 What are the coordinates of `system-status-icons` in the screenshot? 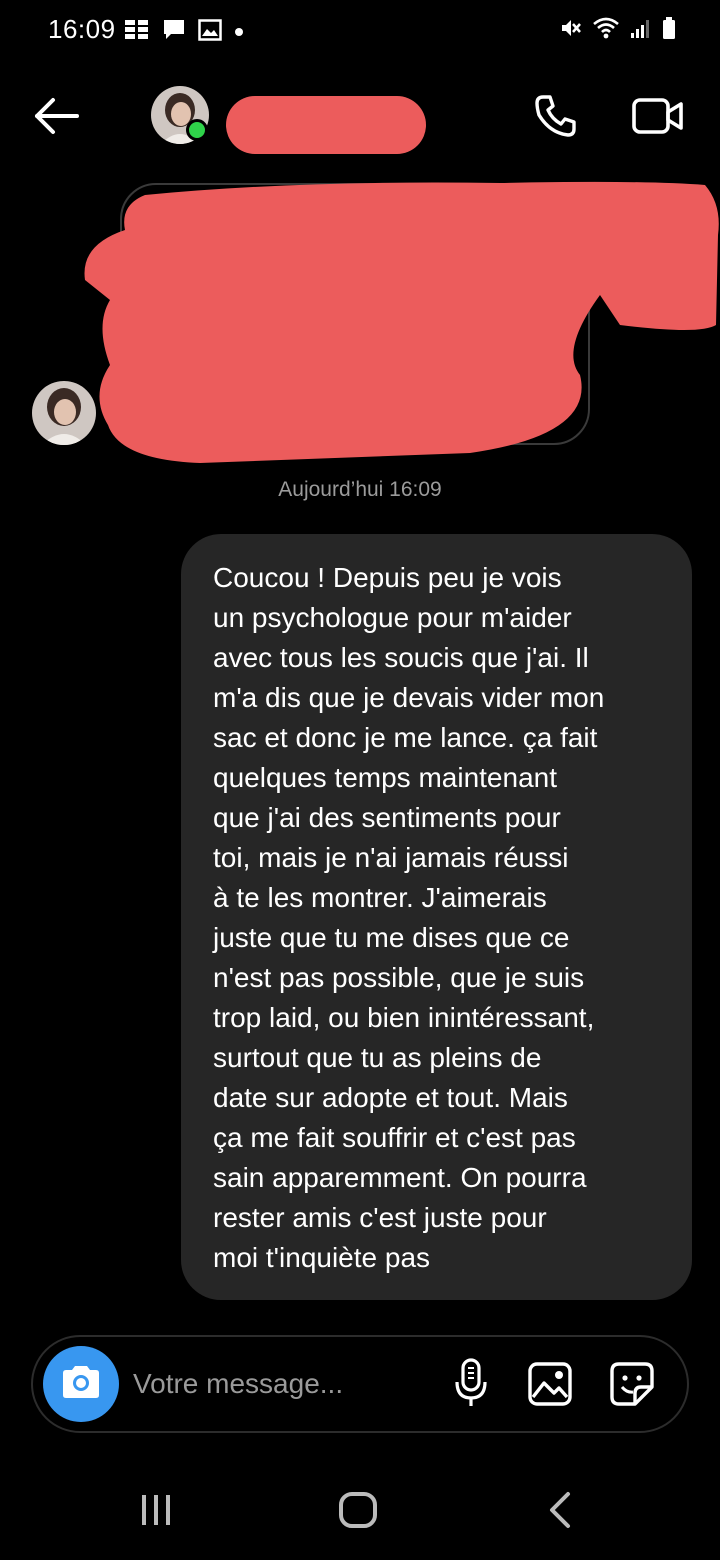 It's located at (617, 30).